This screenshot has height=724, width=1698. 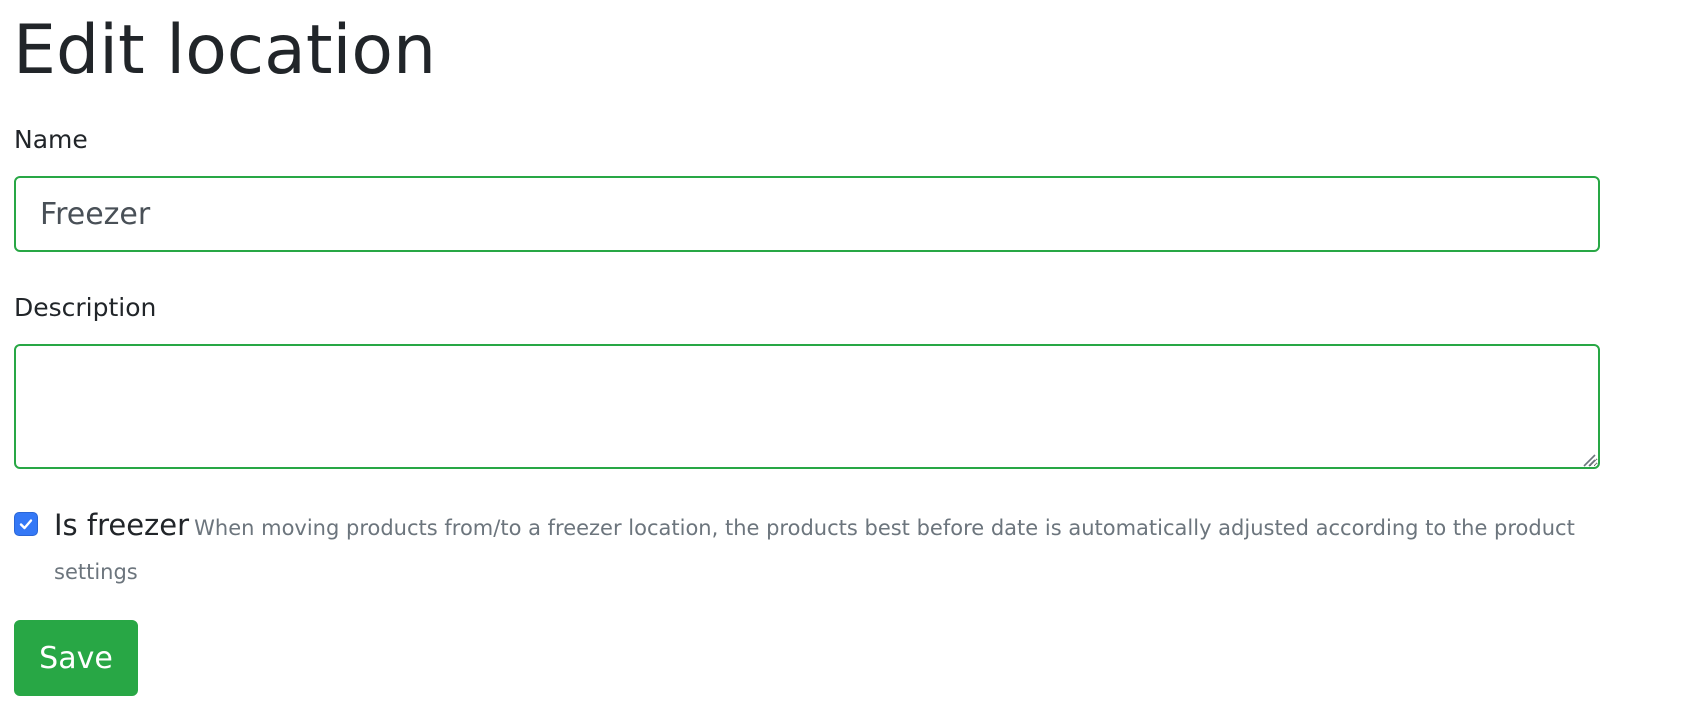 I want to click on check-icon, so click(x=26, y=524).